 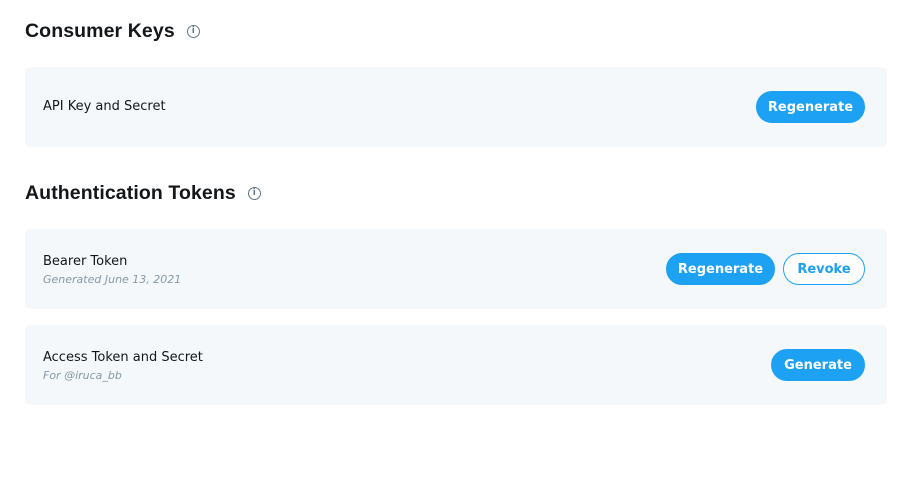 I want to click on bearer-token-generated-date: Generated June 13, 2021, so click(x=112, y=279).